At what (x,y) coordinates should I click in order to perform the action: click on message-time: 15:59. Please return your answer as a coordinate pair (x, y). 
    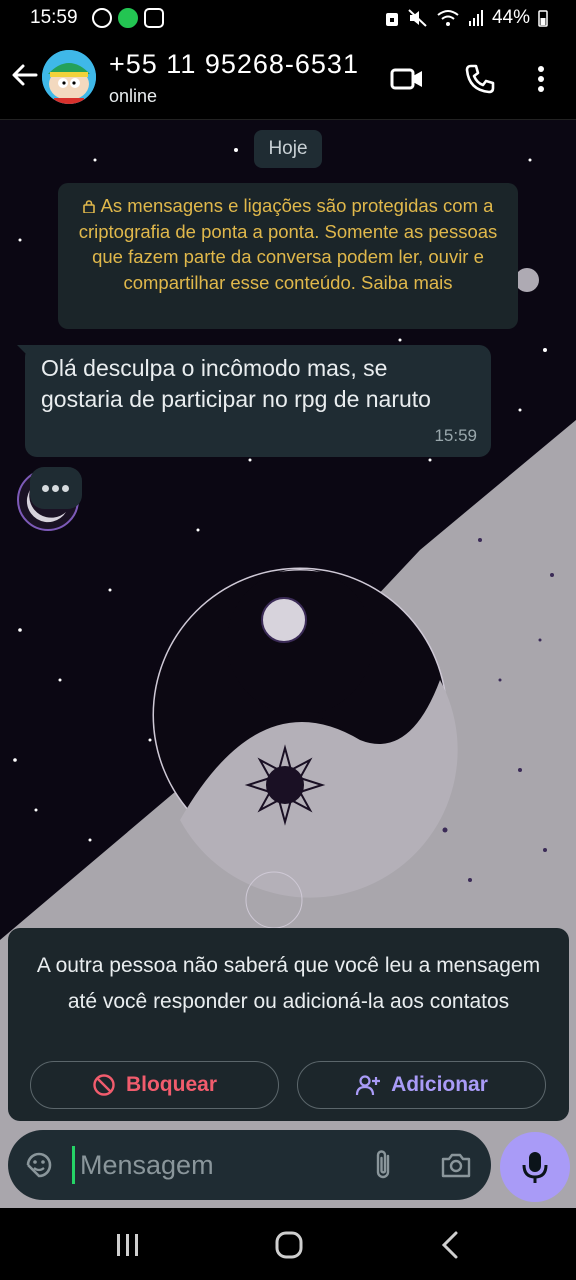
    Looking at the image, I should click on (455, 435).